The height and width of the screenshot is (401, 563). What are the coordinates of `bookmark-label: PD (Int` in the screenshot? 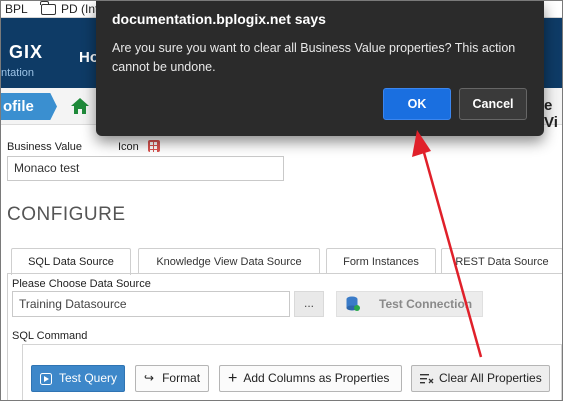 It's located at (80, 9).